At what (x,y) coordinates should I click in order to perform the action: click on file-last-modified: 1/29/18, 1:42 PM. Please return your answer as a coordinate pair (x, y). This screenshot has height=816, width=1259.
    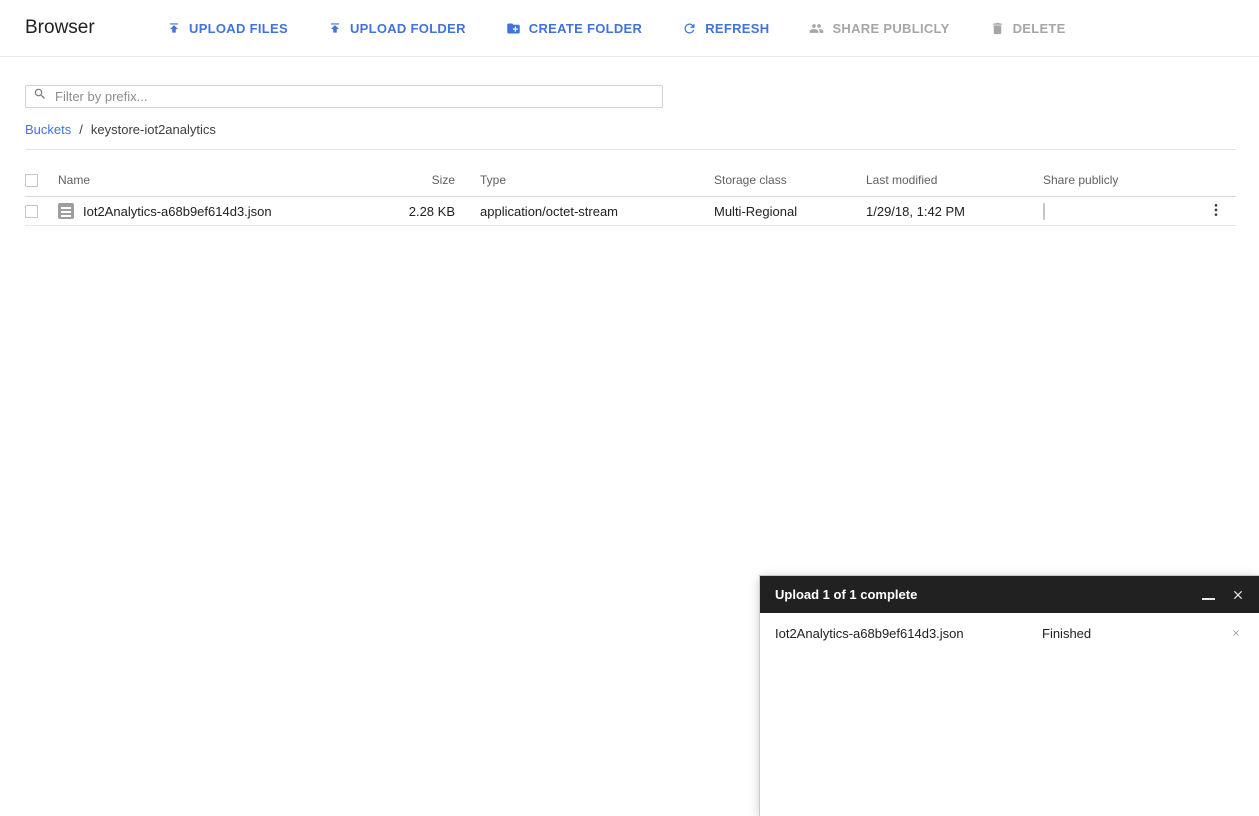
    Looking at the image, I should click on (916, 211).